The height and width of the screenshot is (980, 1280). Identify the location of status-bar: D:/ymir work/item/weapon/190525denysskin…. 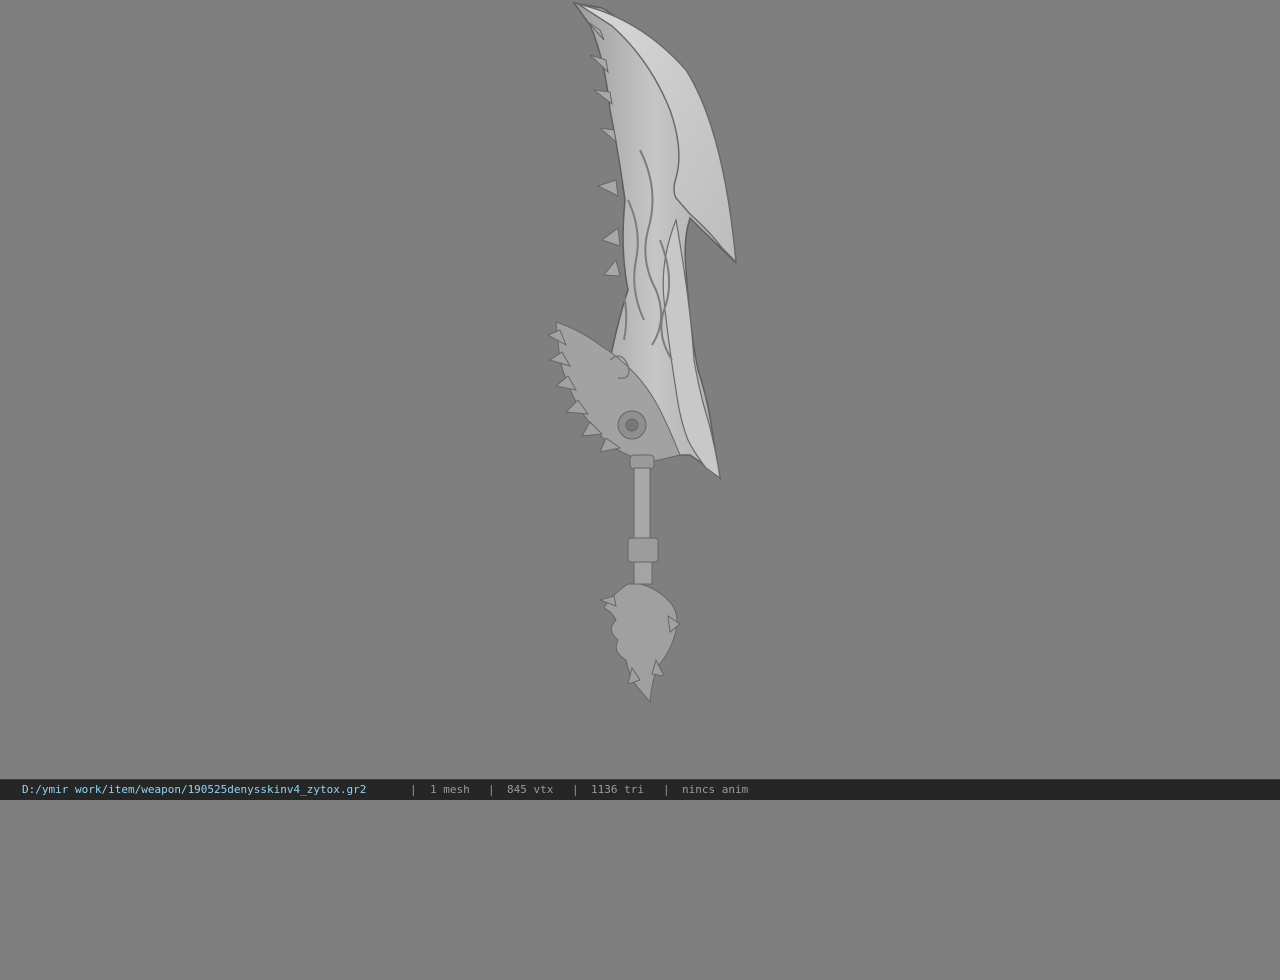
(640, 789).